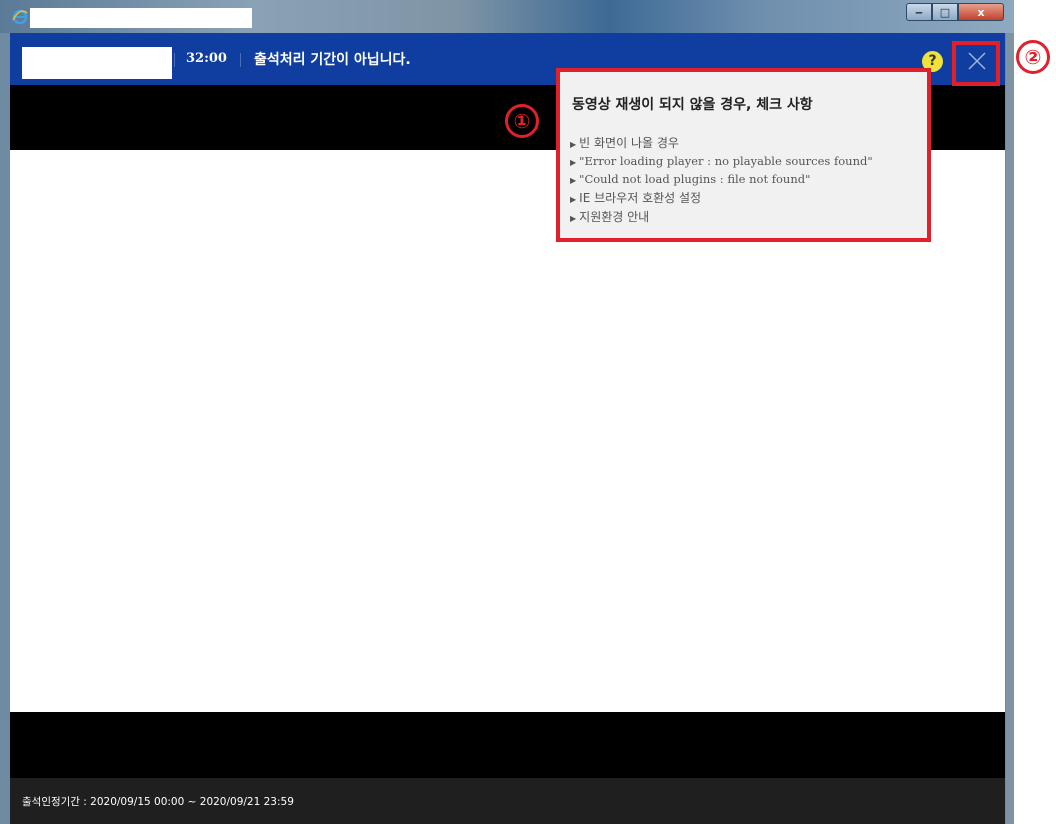 Image resolution: width=1056 pixels, height=824 pixels. I want to click on timer-display: 32:00, so click(206, 58).